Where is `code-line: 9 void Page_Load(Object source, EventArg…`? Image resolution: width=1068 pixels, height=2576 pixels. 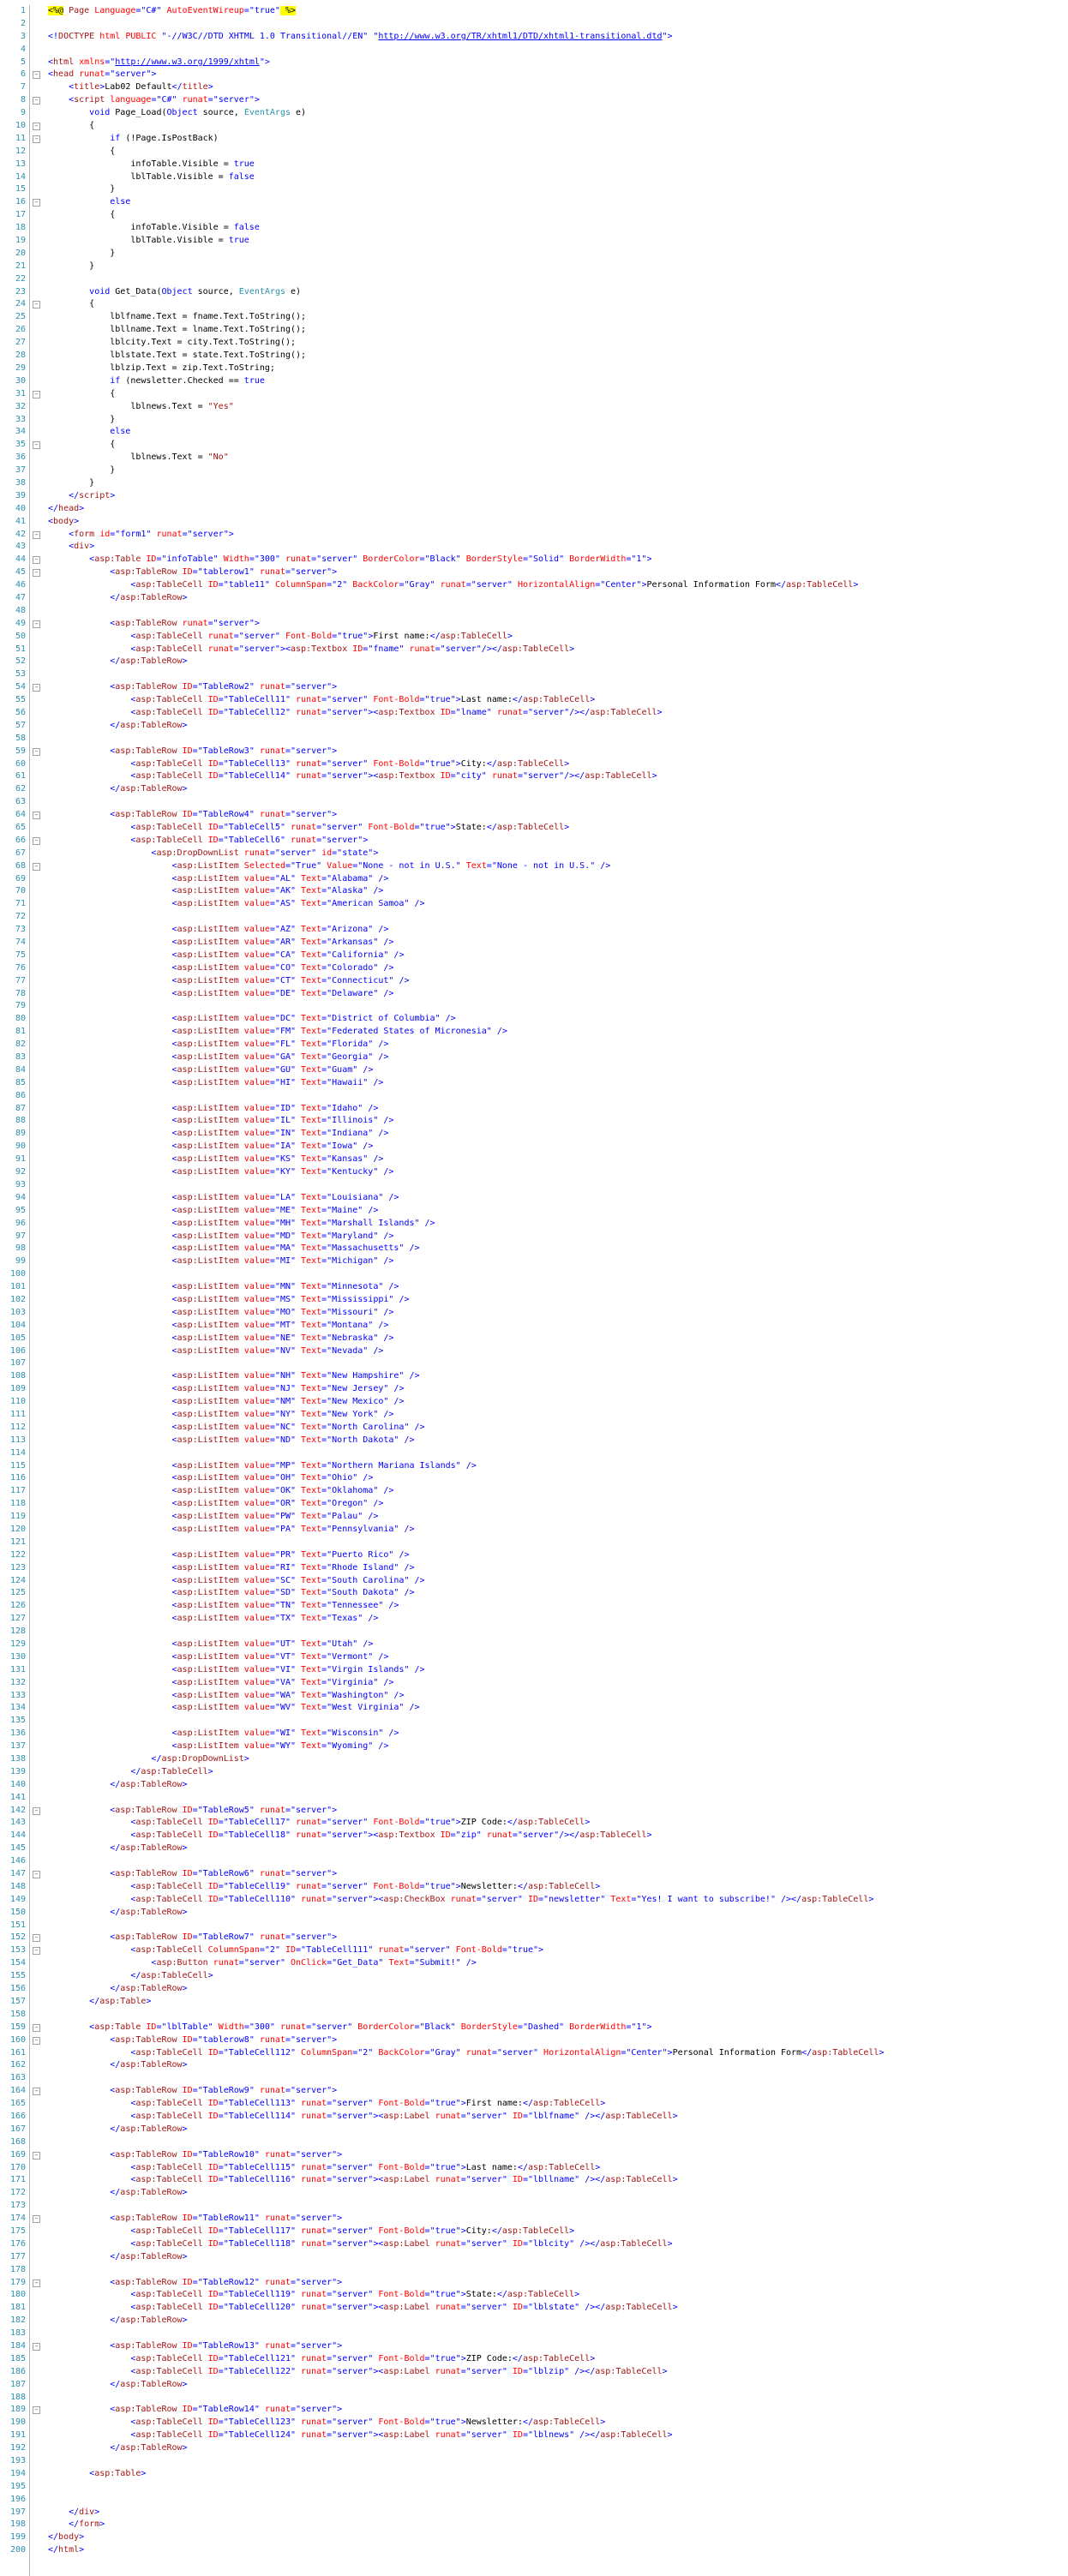
code-line: 9 void Page_Load(Object source, EventArg… is located at coordinates (534, 113).